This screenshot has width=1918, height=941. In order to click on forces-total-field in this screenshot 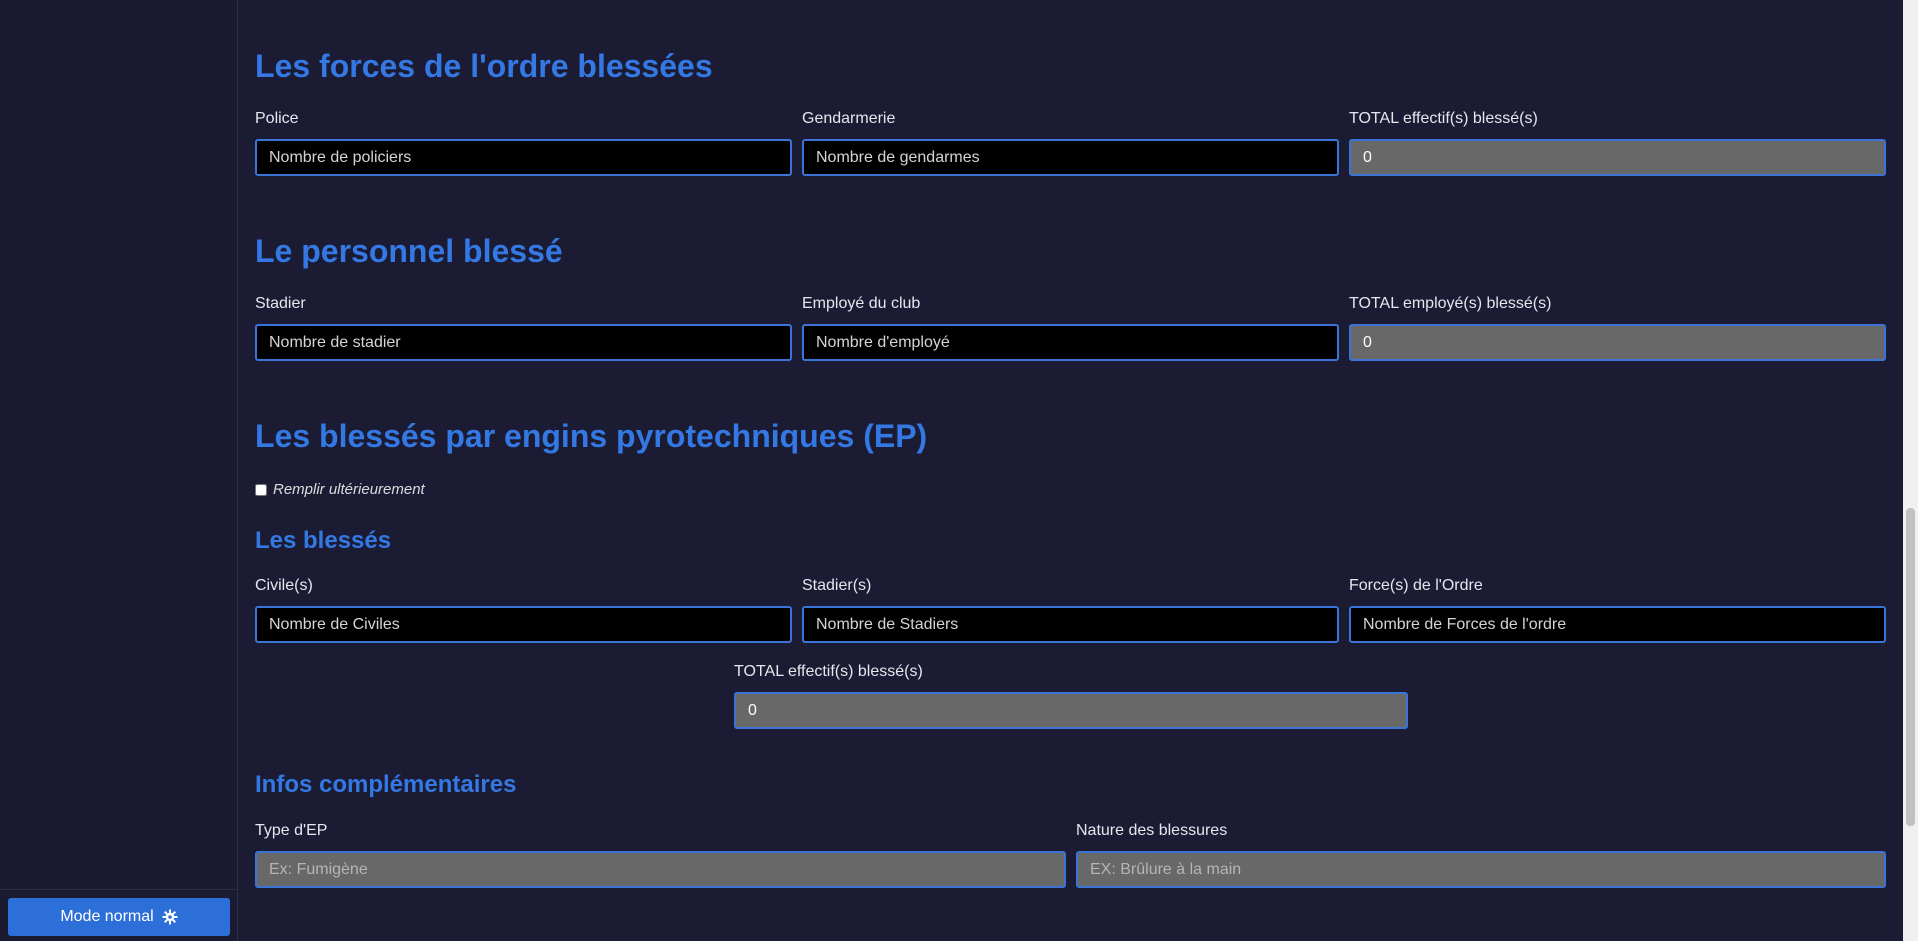, I will do `click(1617, 157)`.